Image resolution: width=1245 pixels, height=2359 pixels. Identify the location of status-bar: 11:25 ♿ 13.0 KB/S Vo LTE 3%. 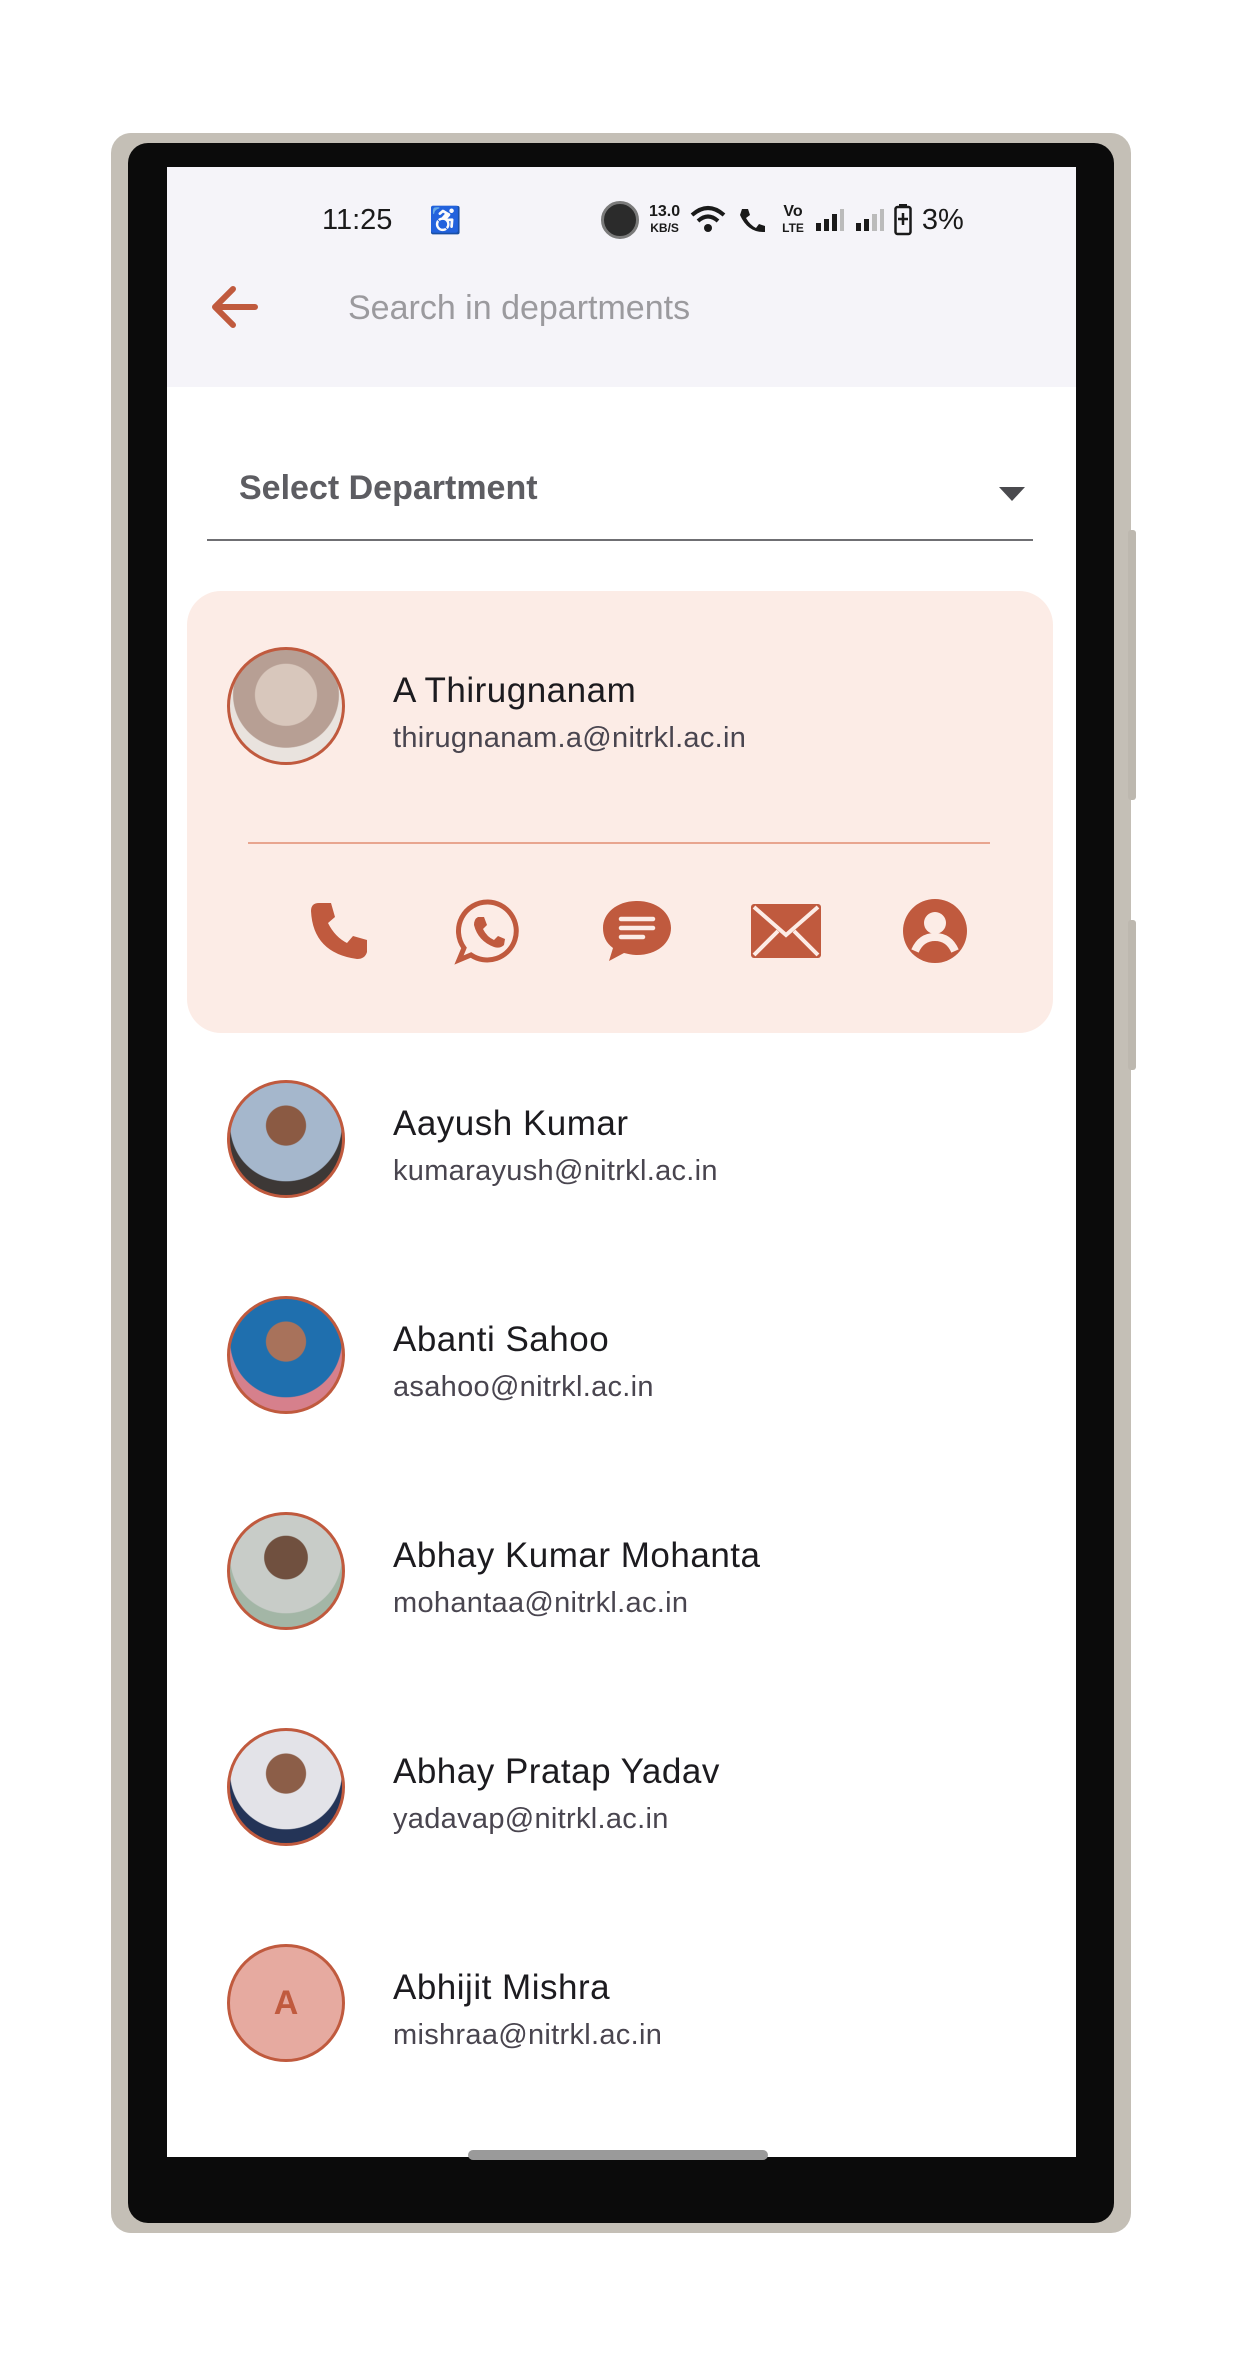
(621, 220).